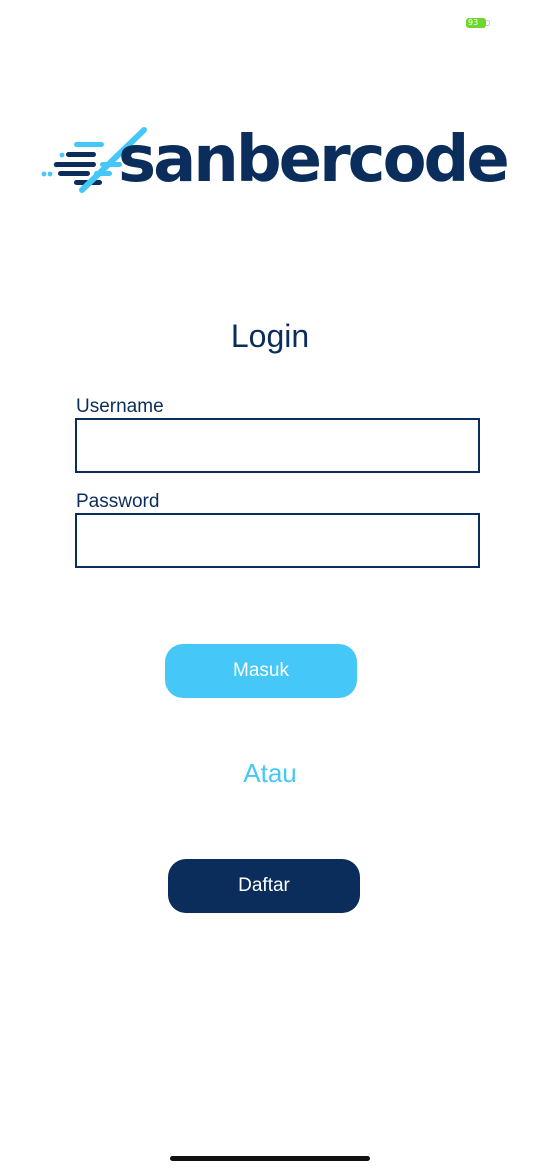 The width and height of the screenshot is (540, 1170). Describe the element at coordinates (270, 773) in the screenshot. I see `separator-text: Atau` at that location.